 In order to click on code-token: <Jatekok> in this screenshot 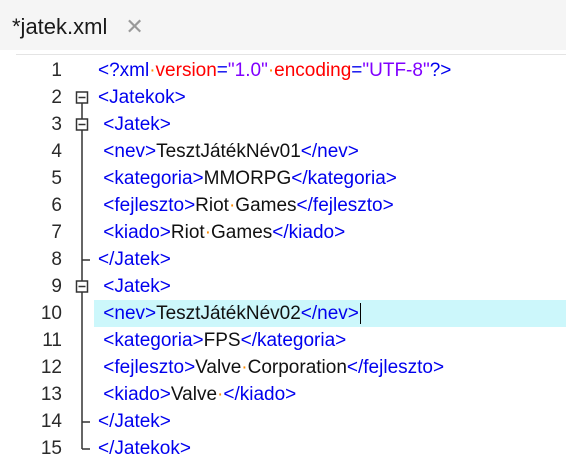, I will do `click(142, 97)`.